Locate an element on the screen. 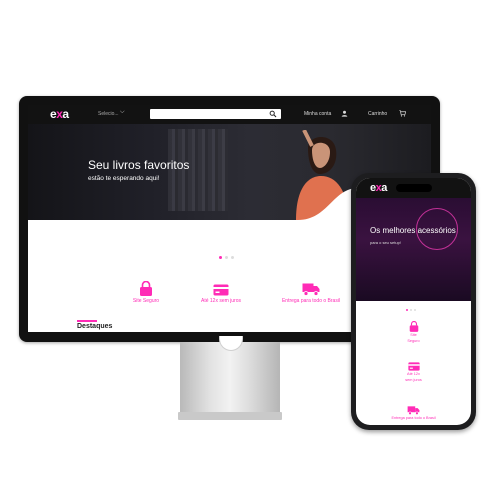 The width and height of the screenshot is (500, 500). hero-title: Seu livros favoritos is located at coordinates (139, 165).